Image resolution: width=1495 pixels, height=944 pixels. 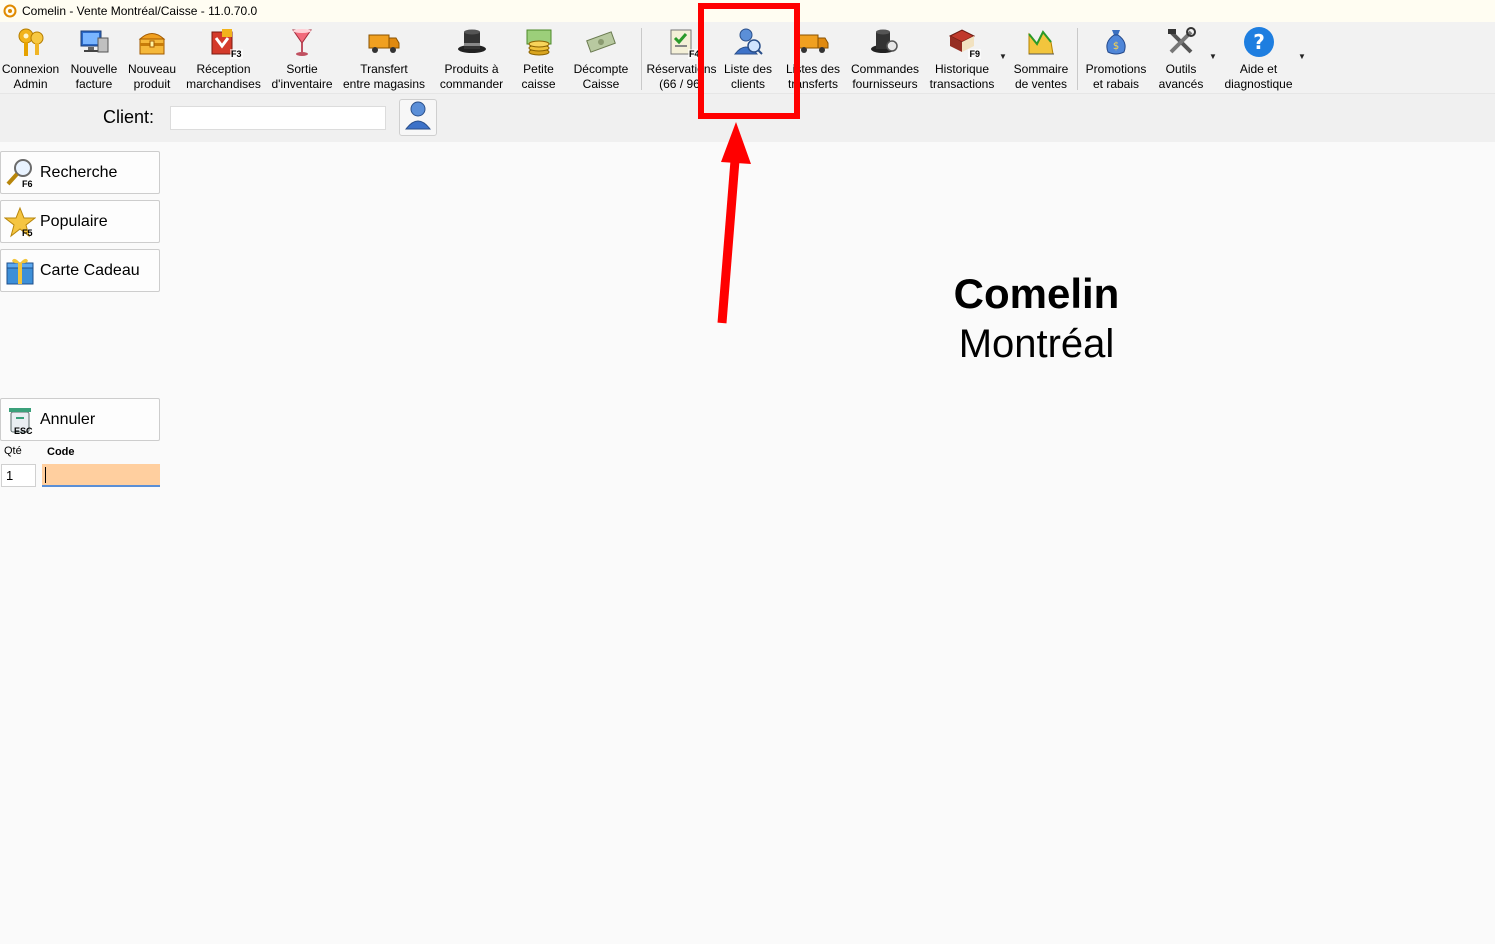 What do you see at coordinates (1041, 42) in the screenshot?
I see `chart-icon` at bounding box center [1041, 42].